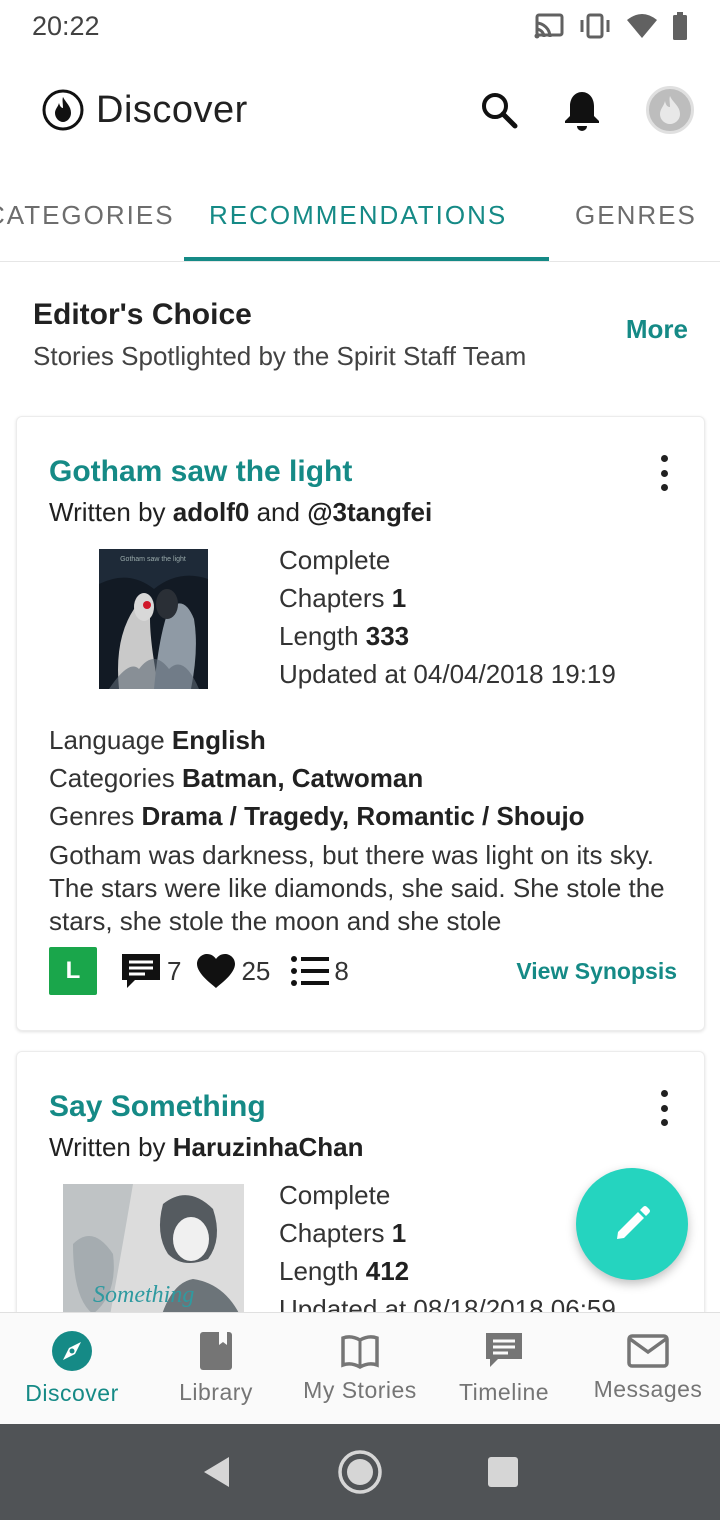 Image resolution: width=720 pixels, height=1520 pixels. I want to click on author-name: HaruzinhaChan, so click(268, 1147).